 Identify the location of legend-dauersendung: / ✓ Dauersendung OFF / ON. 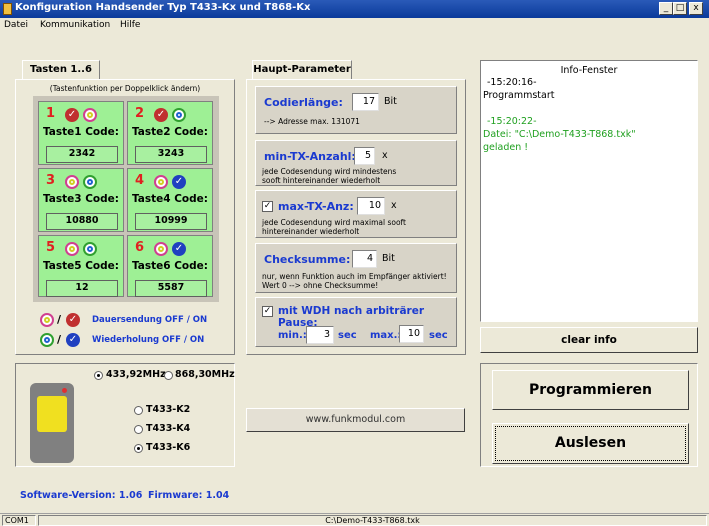
(135, 321).